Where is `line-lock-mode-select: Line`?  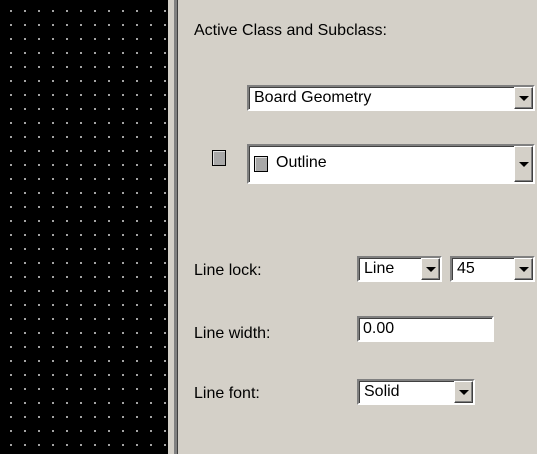 line-lock-mode-select: Line is located at coordinates (399, 269).